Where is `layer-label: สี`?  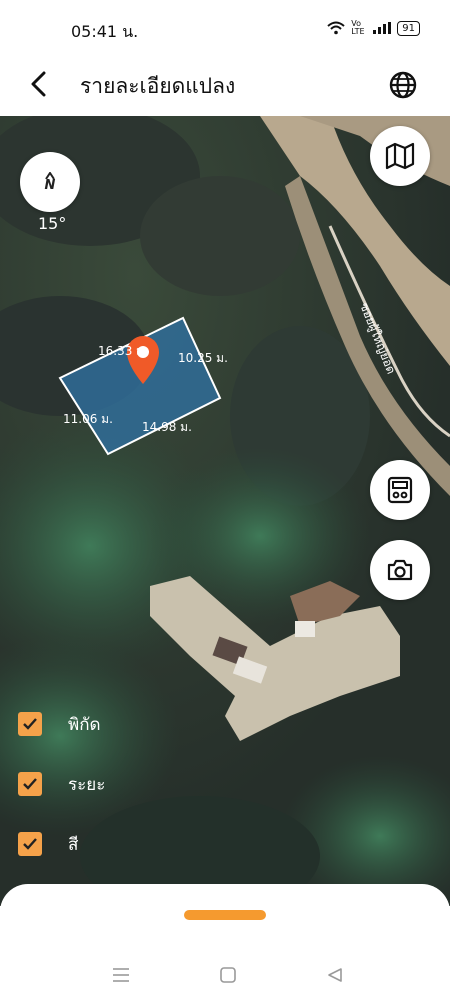 layer-label: สี is located at coordinates (73, 844).